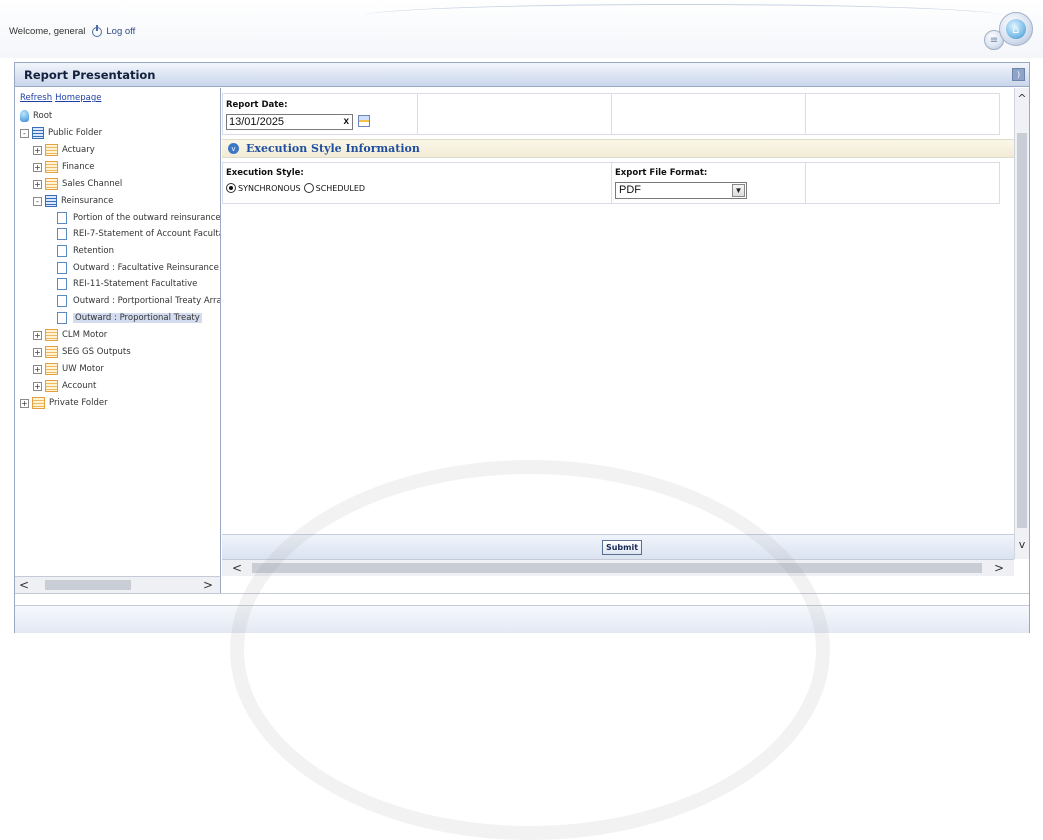  What do you see at coordinates (61, 133) in the screenshot?
I see `tree-item-public-folder: - Public Folder` at bounding box center [61, 133].